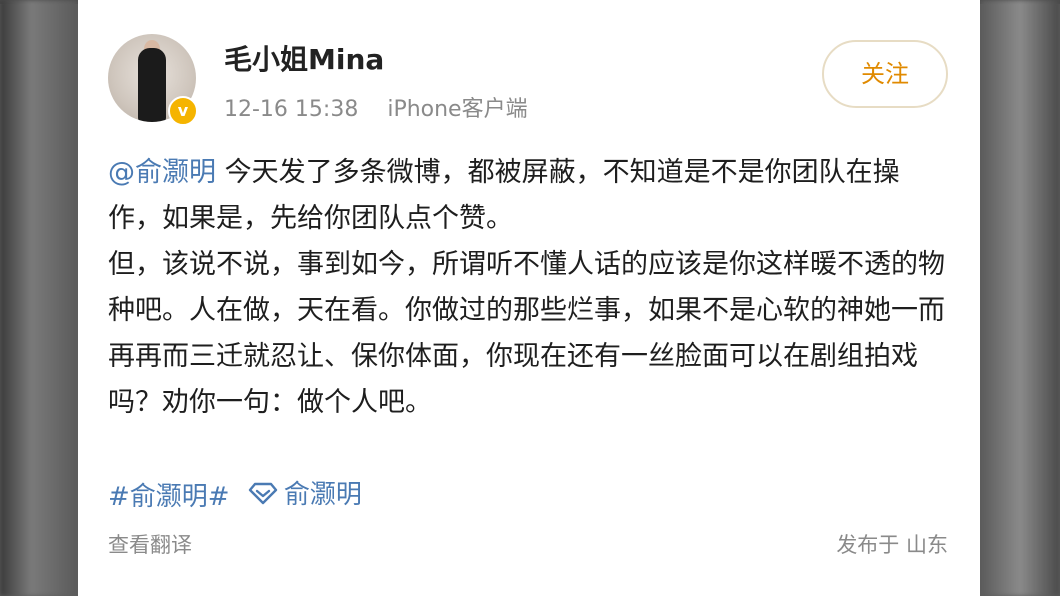  What do you see at coordinates (152, 85) in the screenshot?
I see `avatar-figure` at bounding box center [152, 85].